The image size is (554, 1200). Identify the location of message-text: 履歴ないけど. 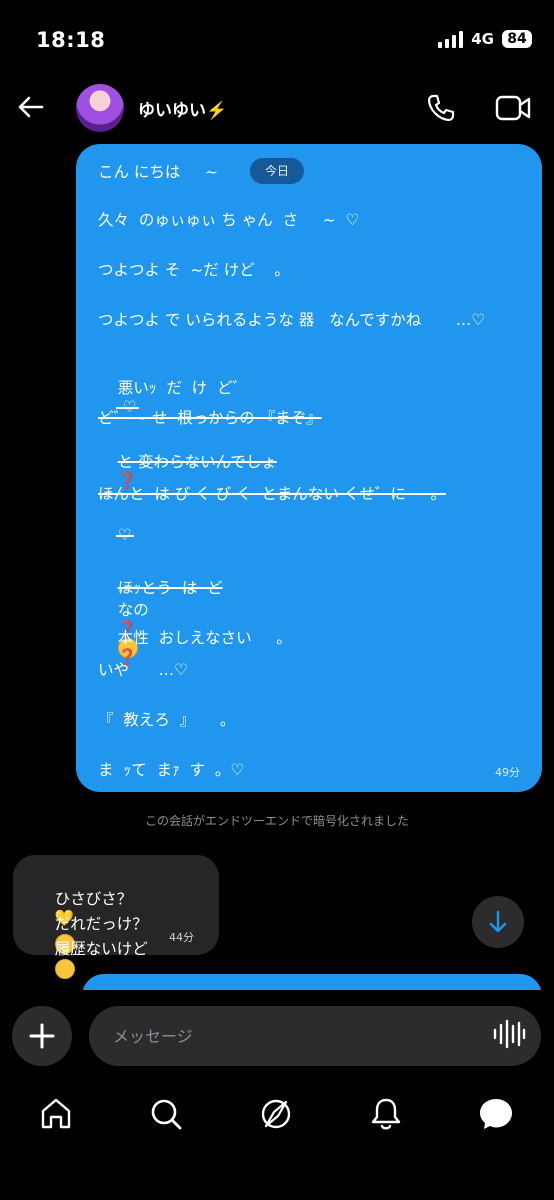
(101, 949).